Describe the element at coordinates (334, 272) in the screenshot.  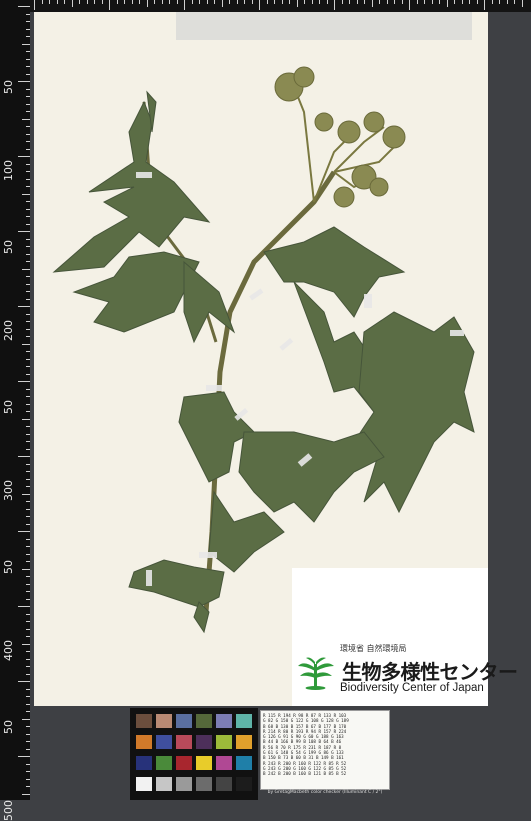
I see `leaf-upper-right` at that location.